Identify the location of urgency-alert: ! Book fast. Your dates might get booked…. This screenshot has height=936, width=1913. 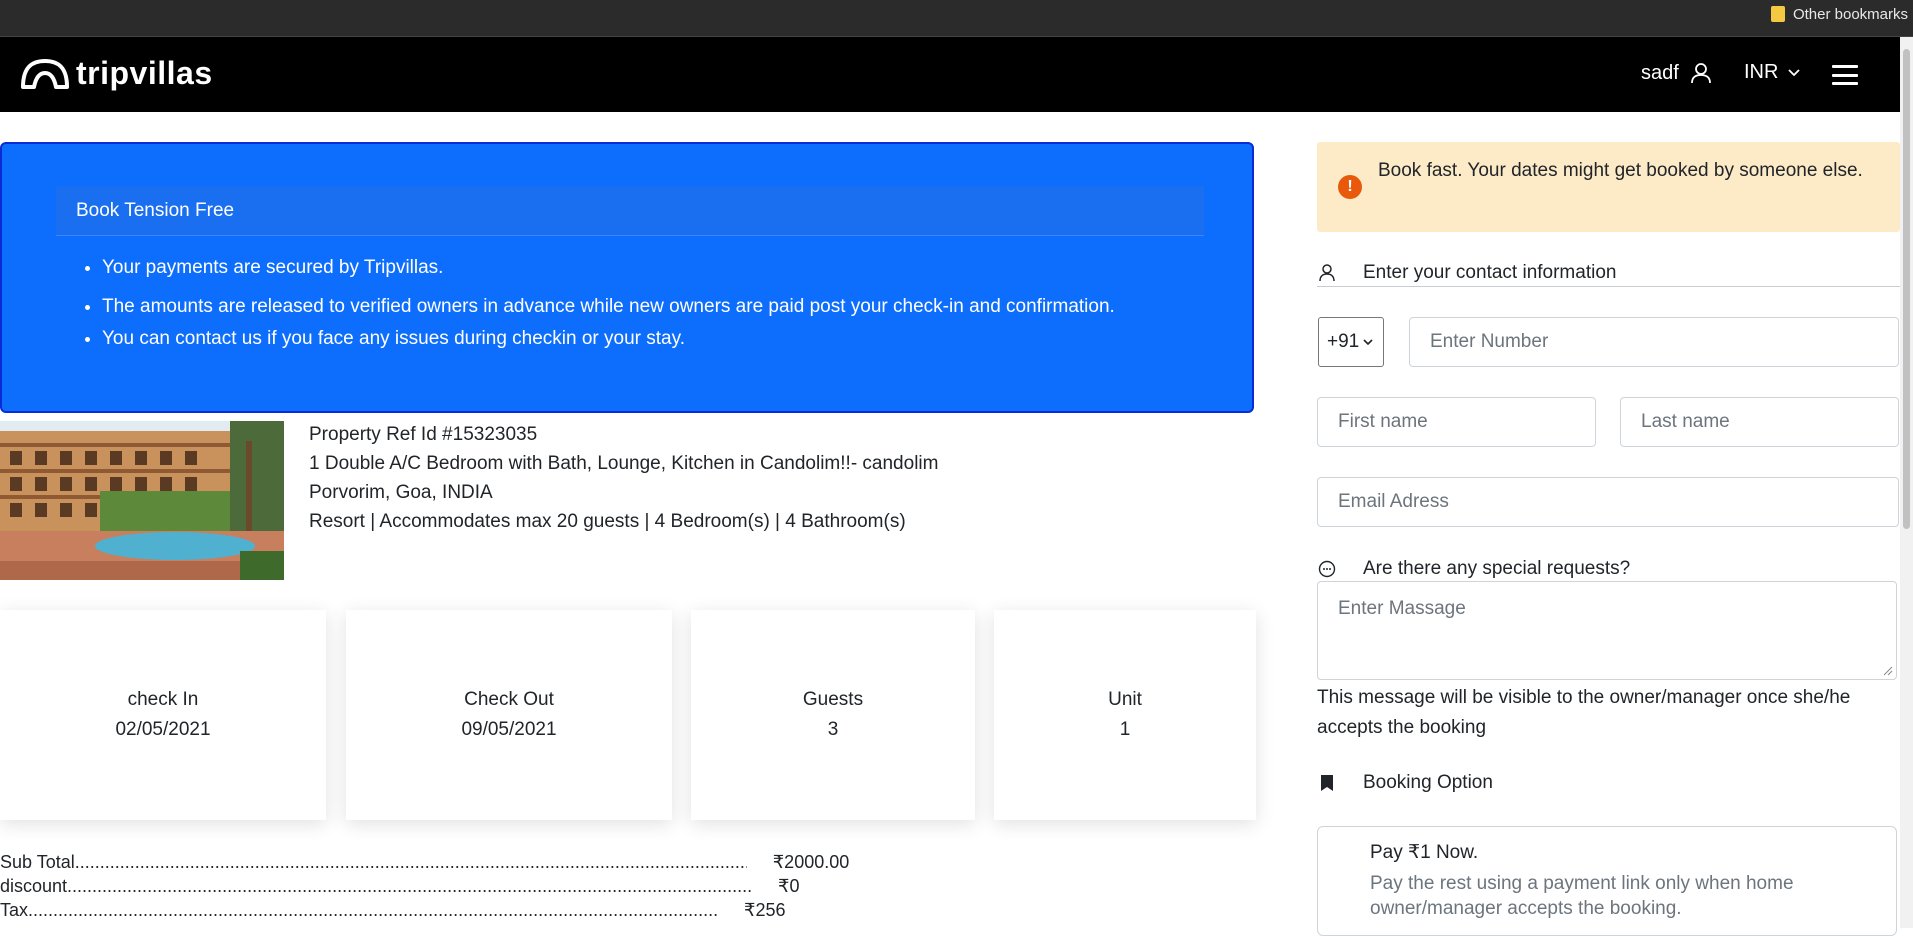
(1608, 187).